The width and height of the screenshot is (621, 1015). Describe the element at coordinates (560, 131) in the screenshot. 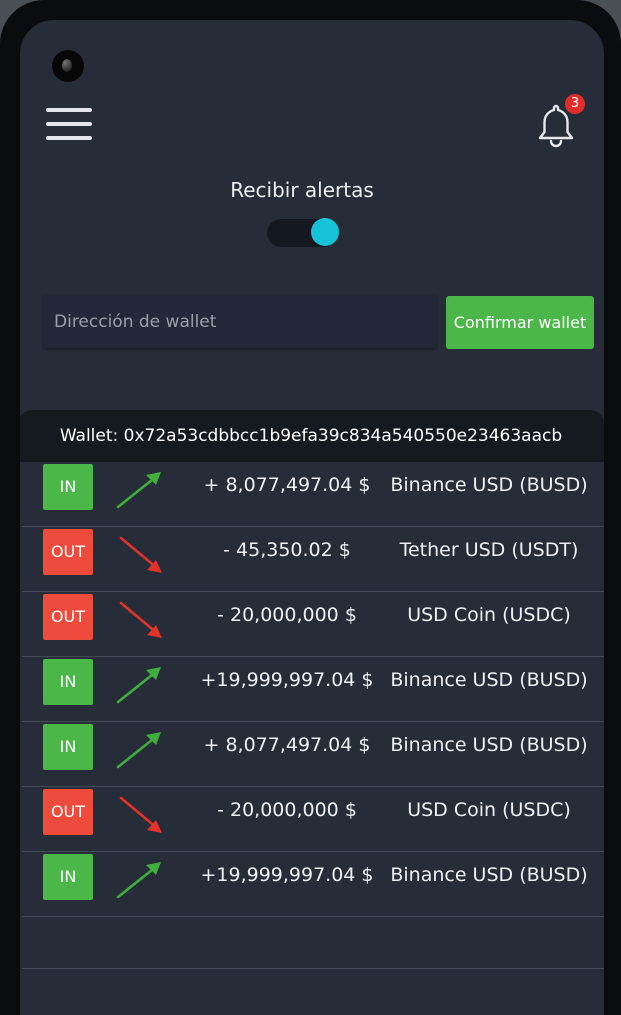

I see `notifications-button: 3` at that location.